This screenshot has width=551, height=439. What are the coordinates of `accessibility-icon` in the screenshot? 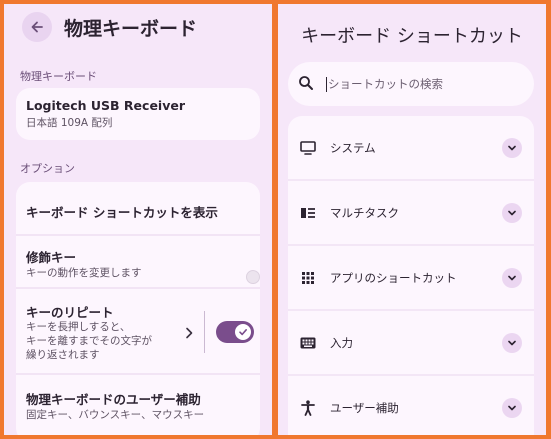 It's located at (308, 408).